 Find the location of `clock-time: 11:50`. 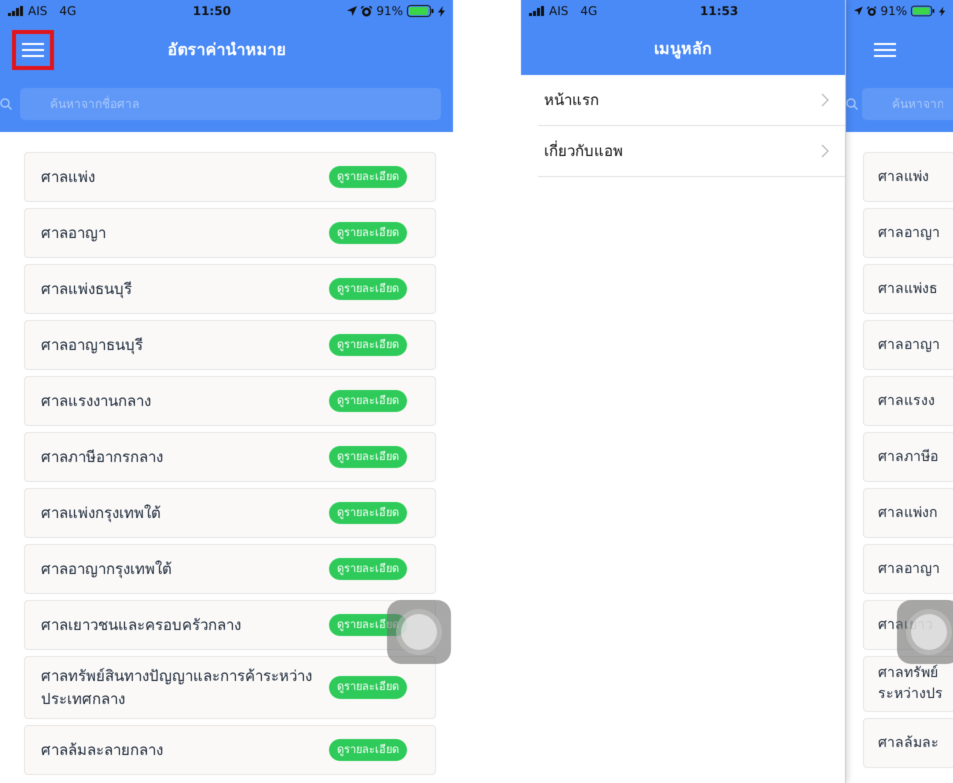

clock-time: 11:50 is located at coordinates (212, 11).